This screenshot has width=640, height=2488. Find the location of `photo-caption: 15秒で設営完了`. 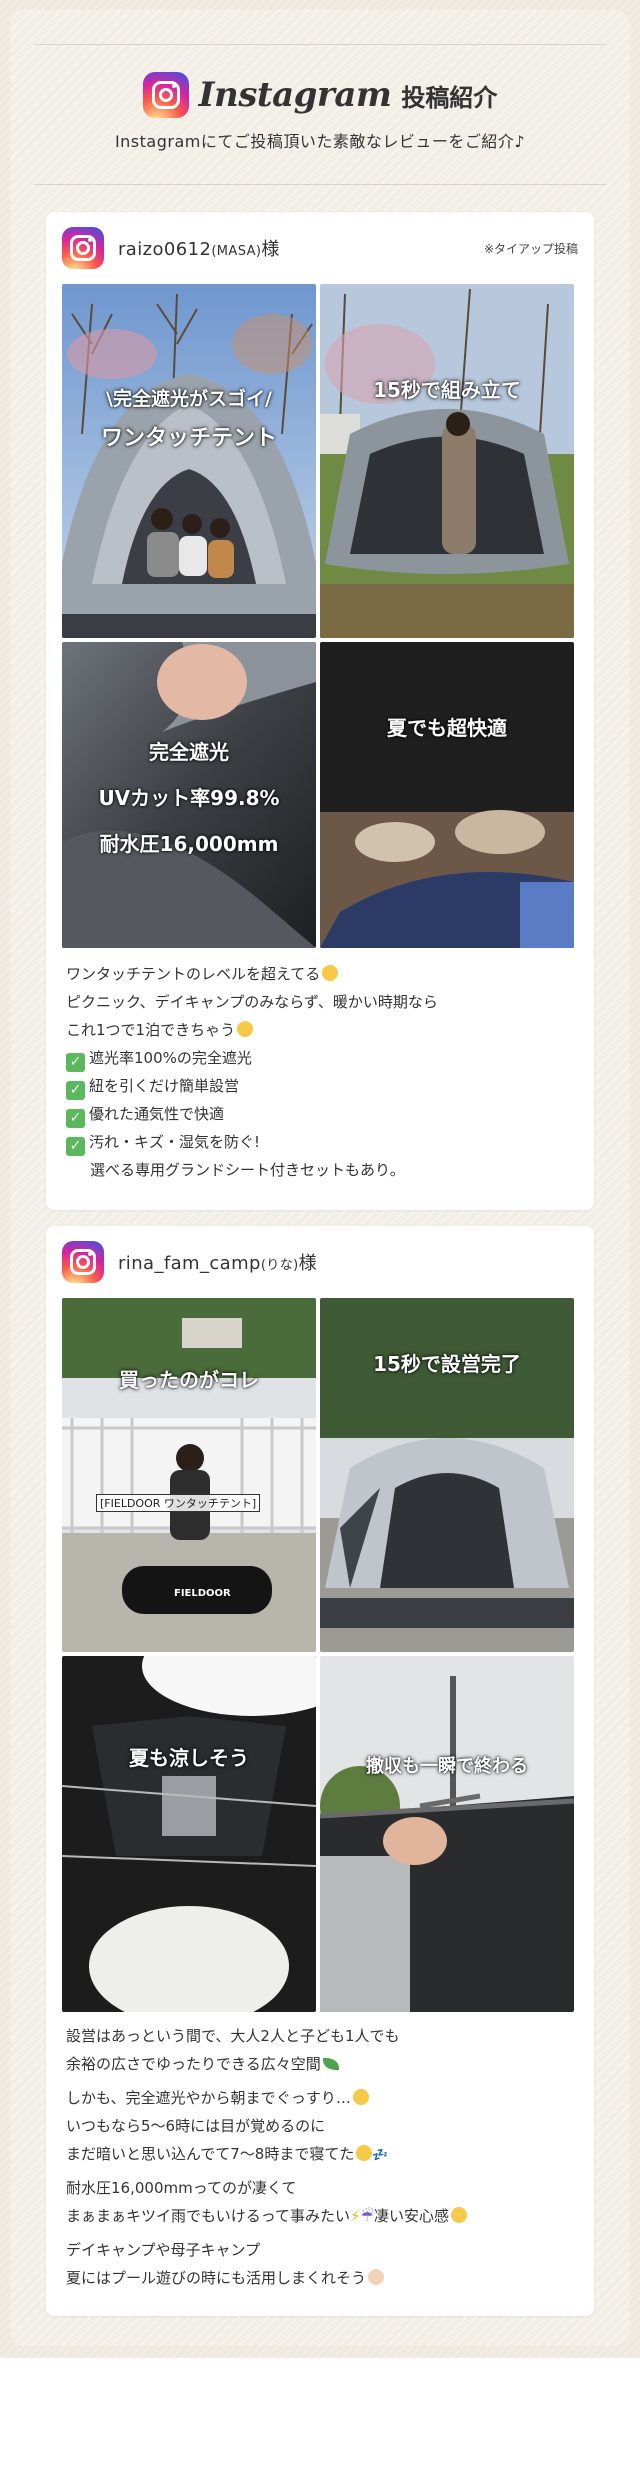

photo-caption: 15秒で設営完了 is located at coordinates (447, 1364).